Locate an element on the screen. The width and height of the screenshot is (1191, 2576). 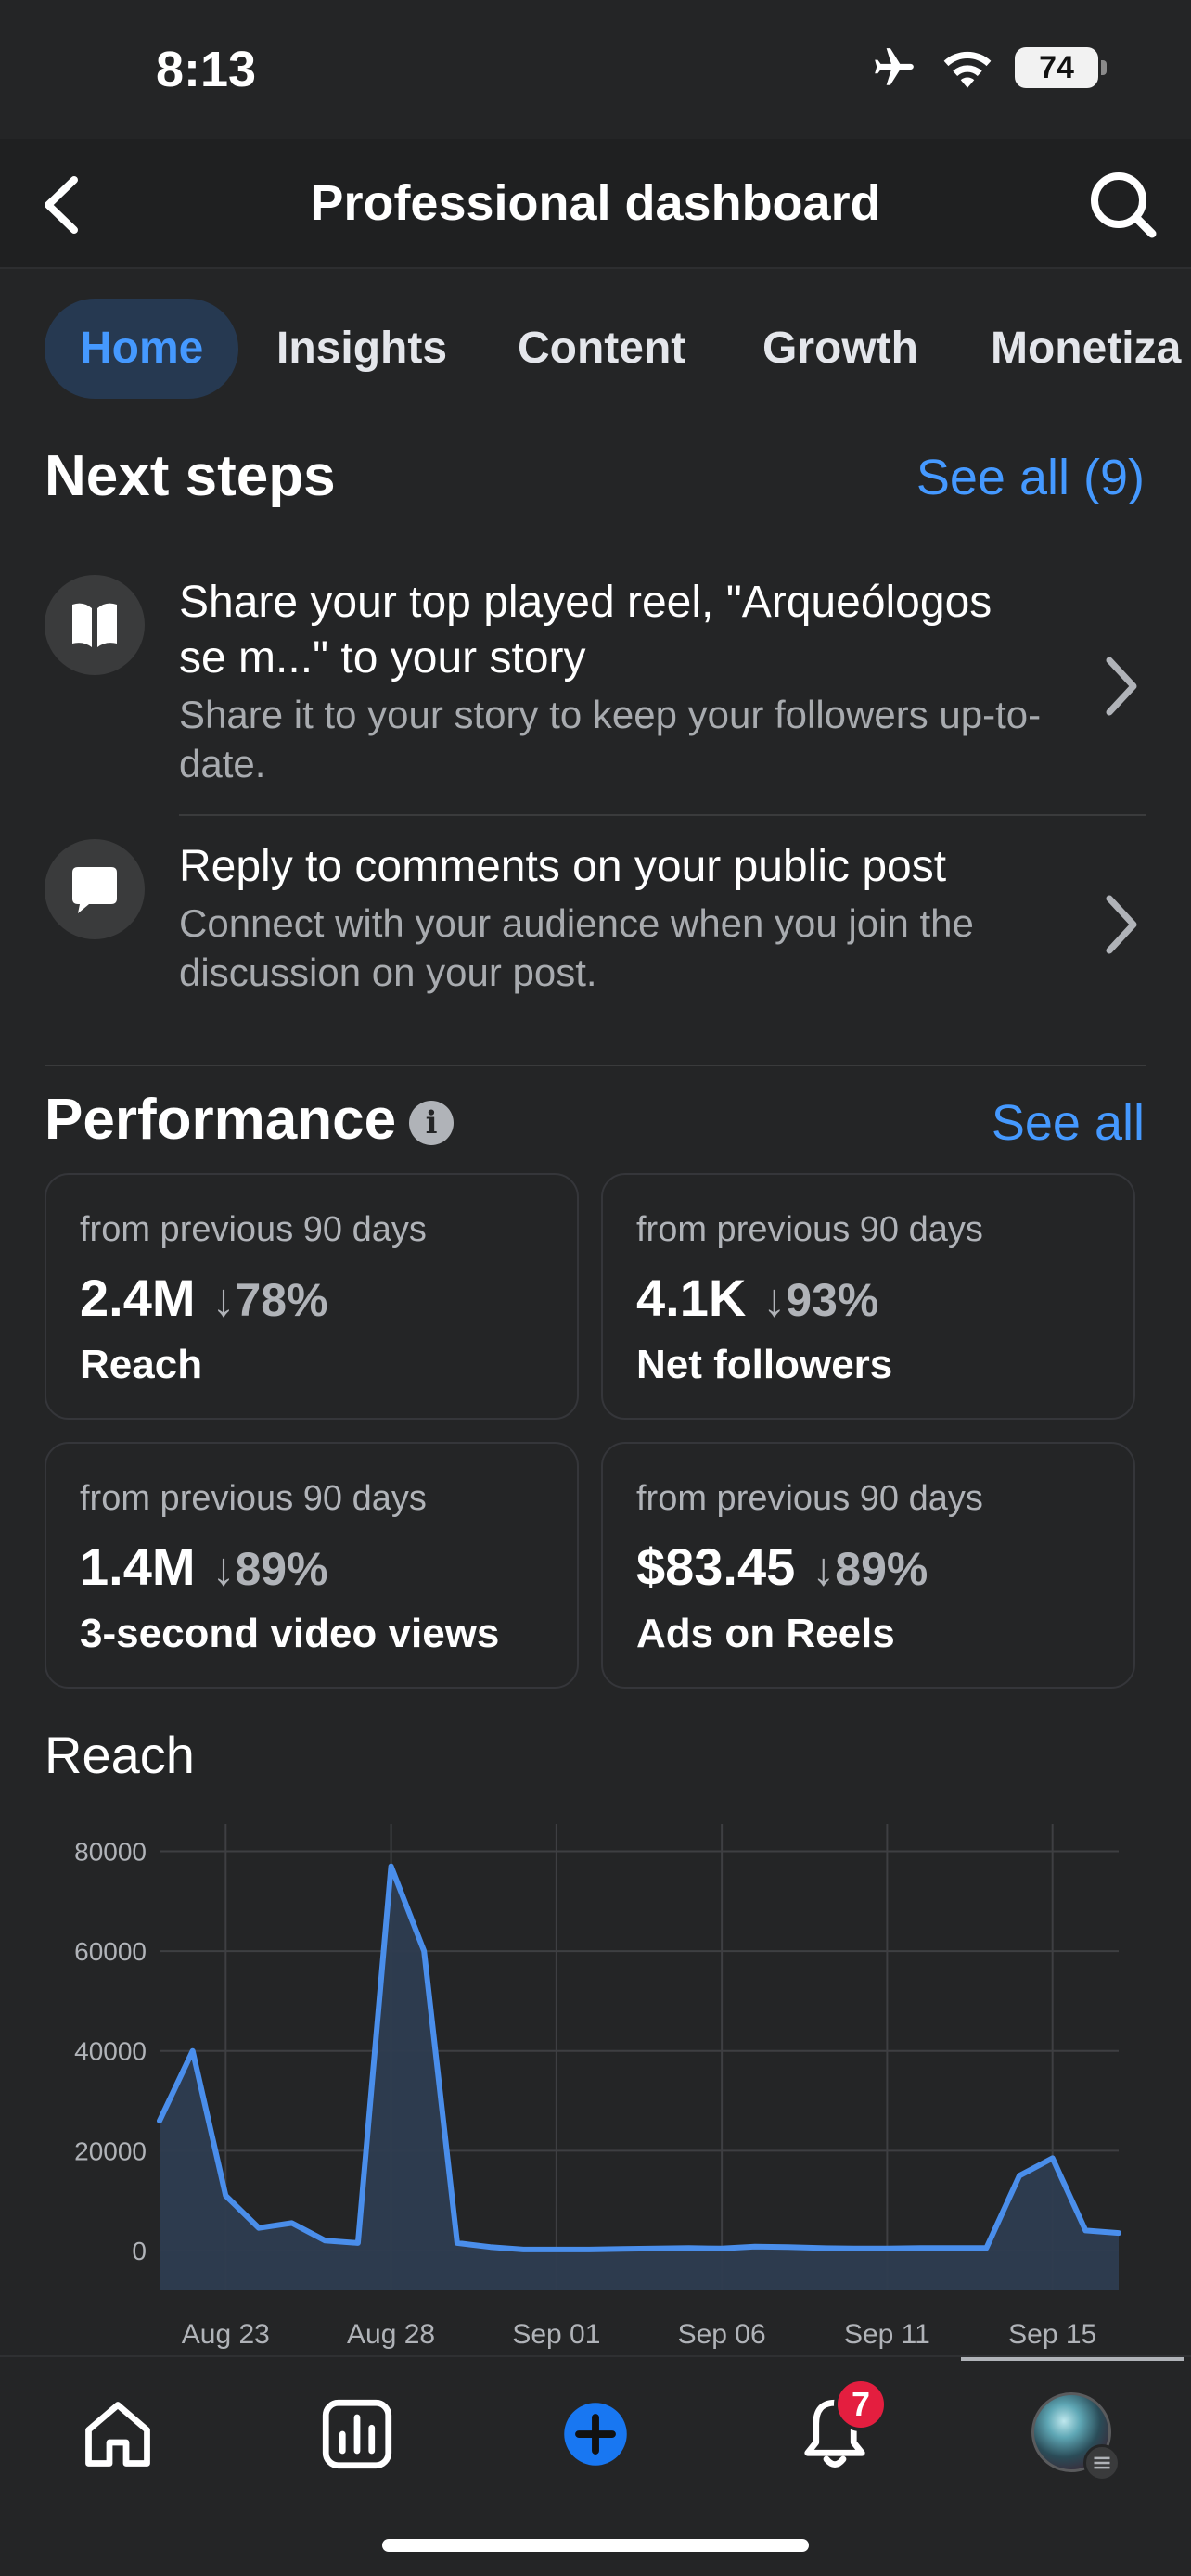
search-icon is located at coordinates (1122, 204).